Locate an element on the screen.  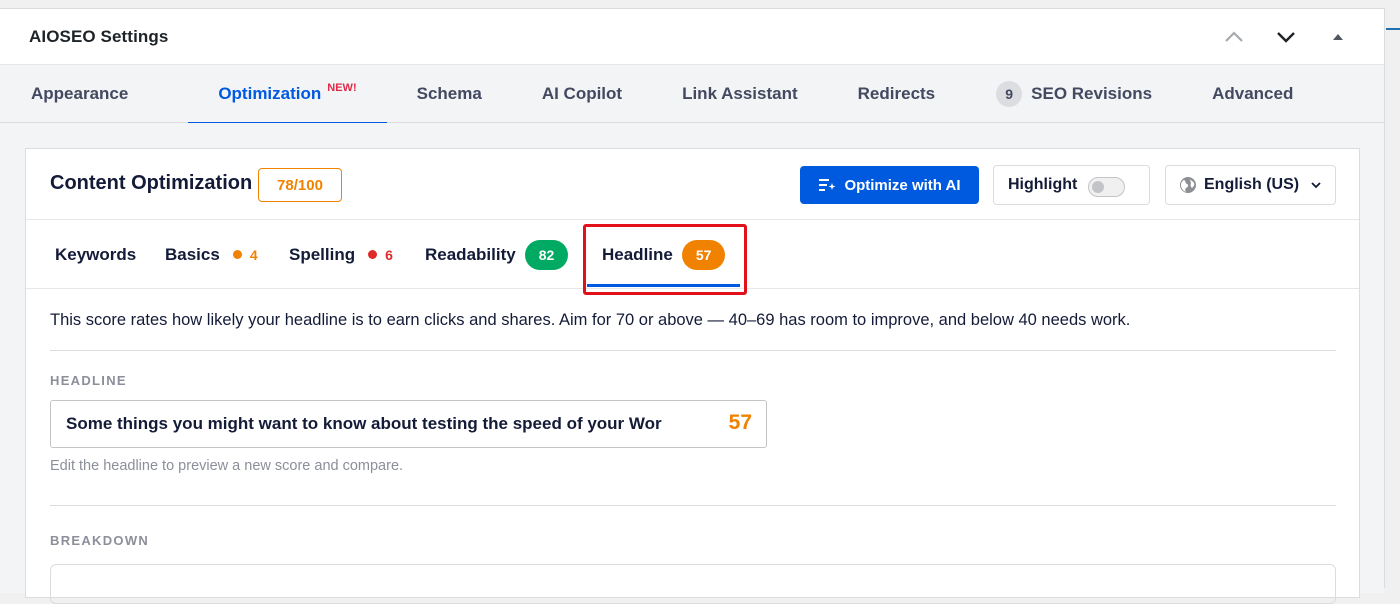
tab-advanced: Advanced is located at coordinates (1252, 94).